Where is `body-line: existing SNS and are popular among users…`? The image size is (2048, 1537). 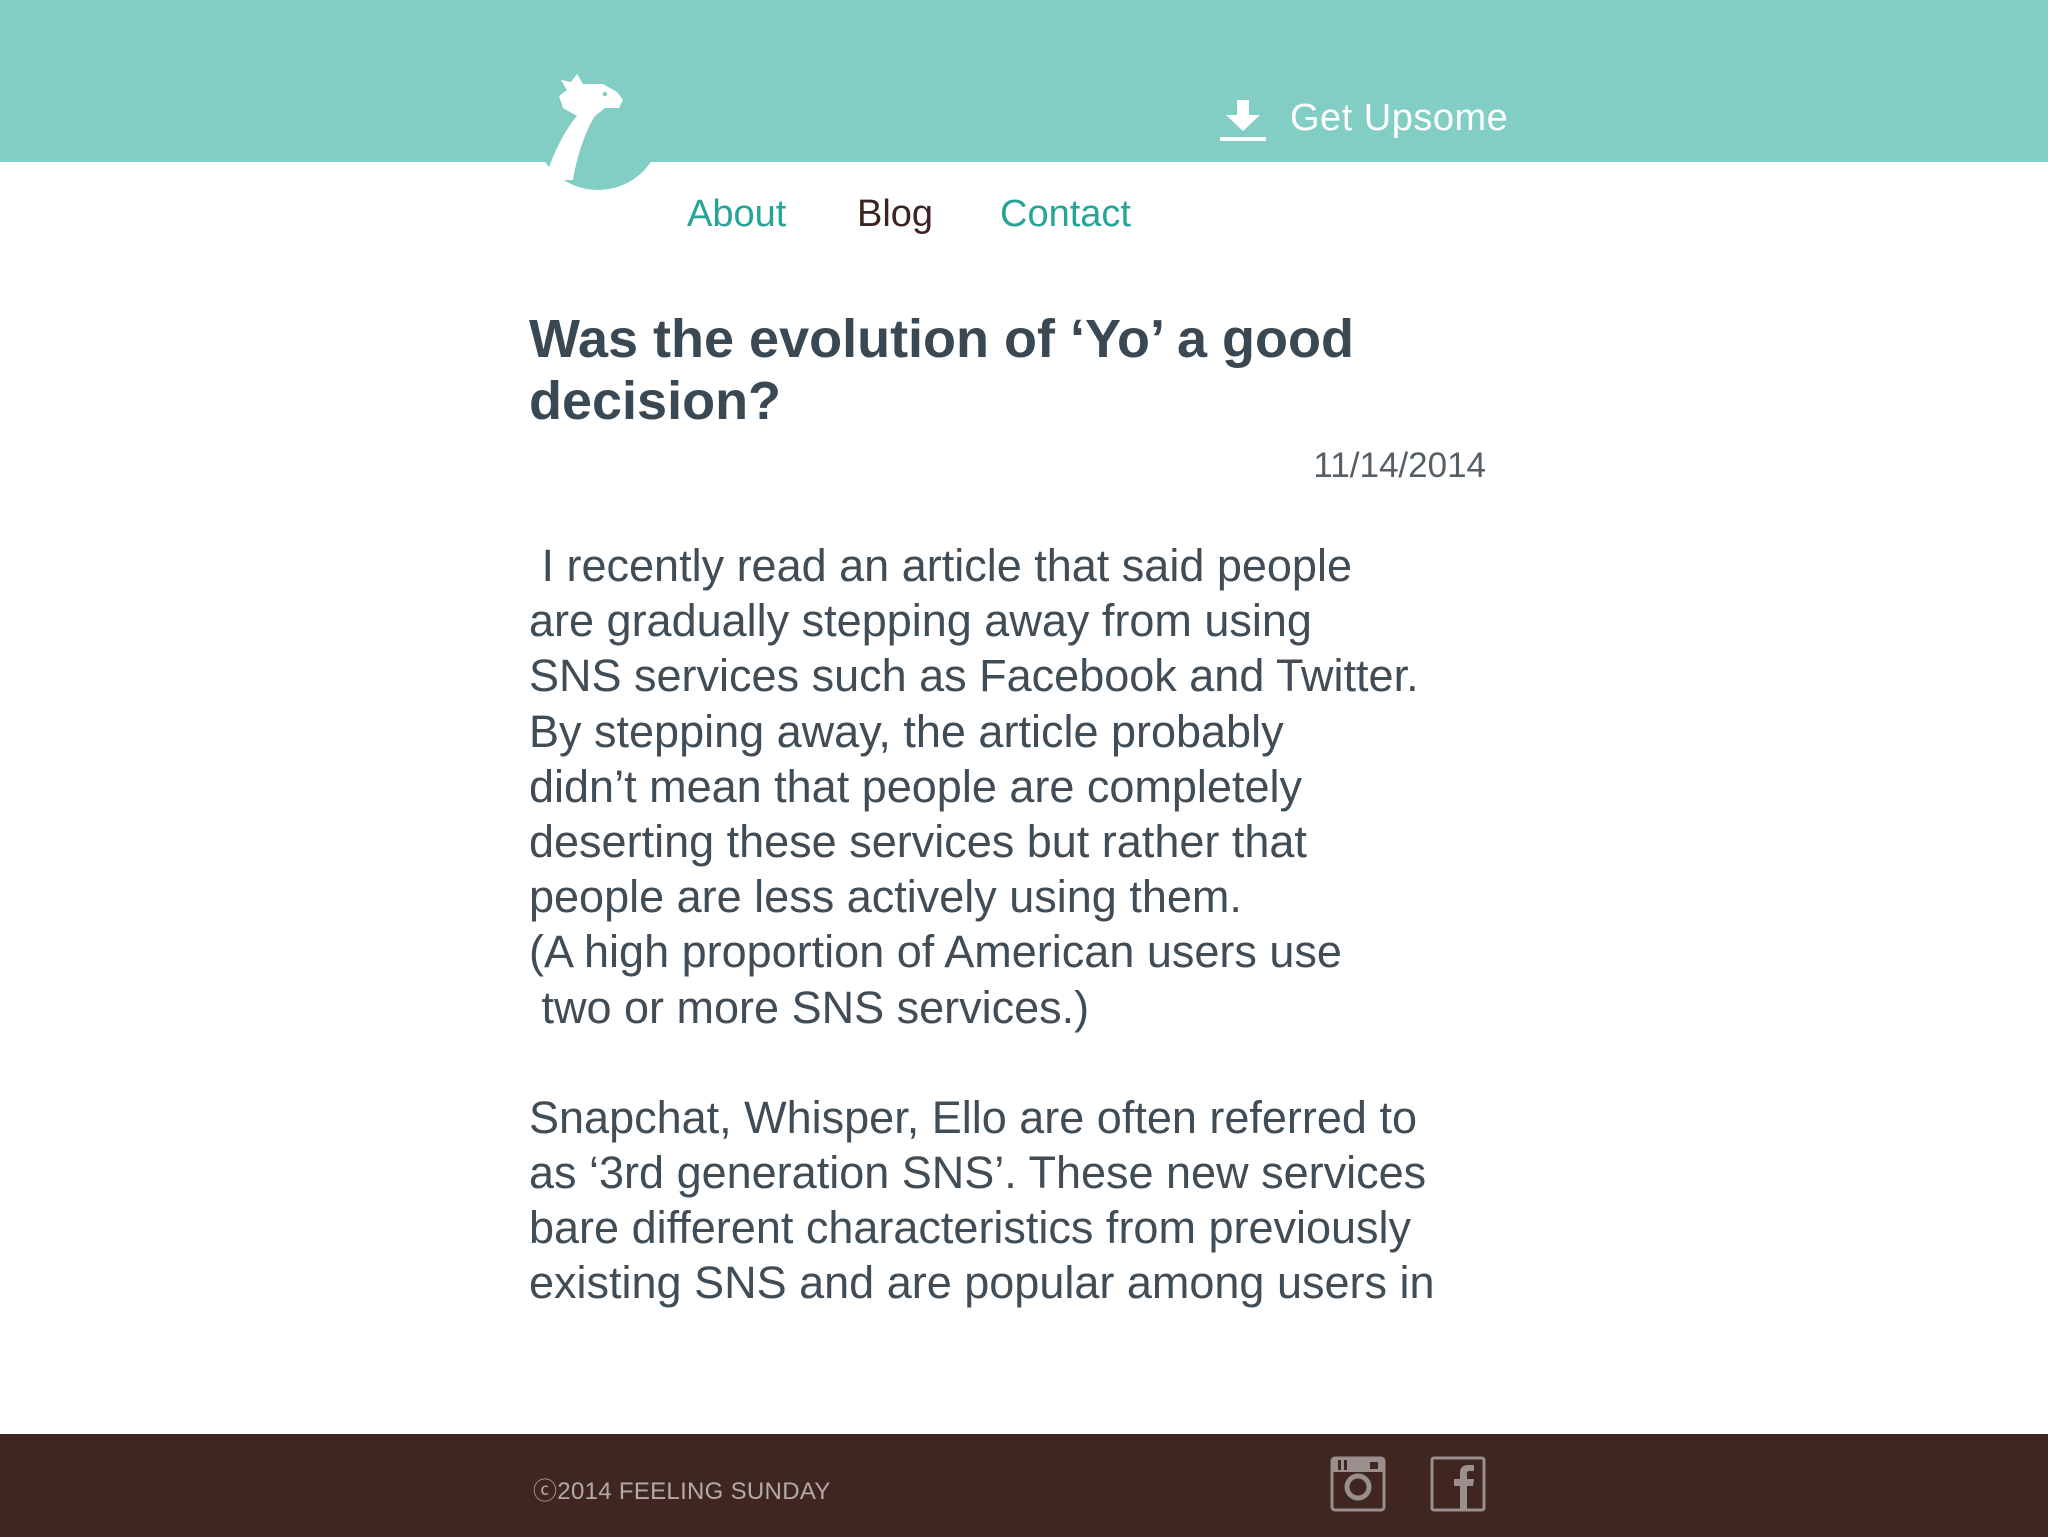 body-line: existing SNS and are popular among users… is located at coordinates (982, 1283).